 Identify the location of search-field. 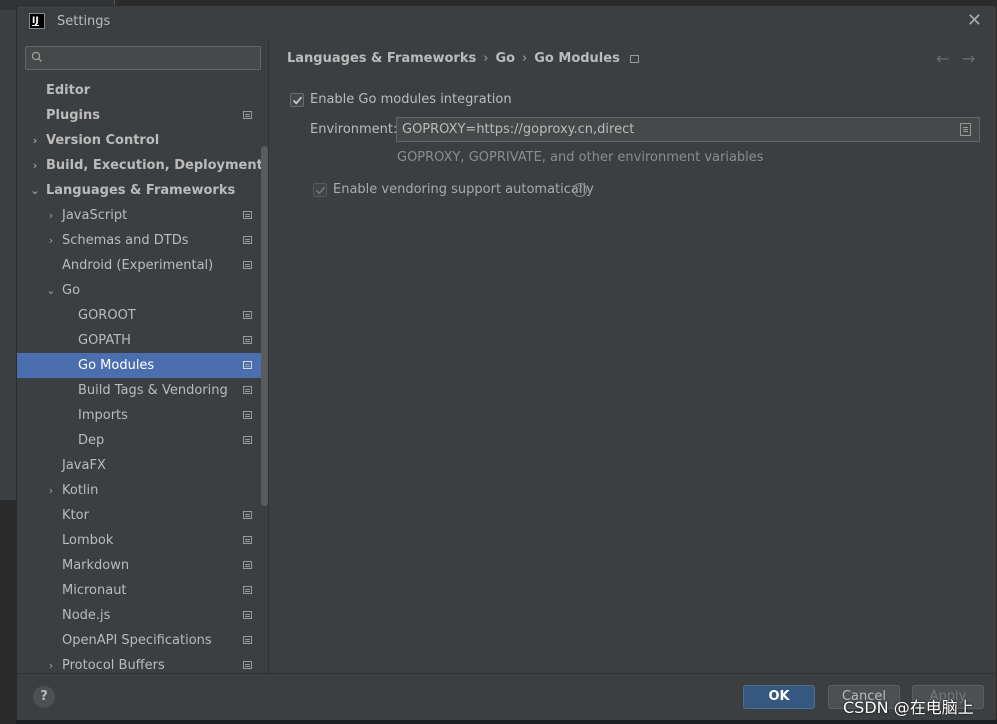
(143, 58).